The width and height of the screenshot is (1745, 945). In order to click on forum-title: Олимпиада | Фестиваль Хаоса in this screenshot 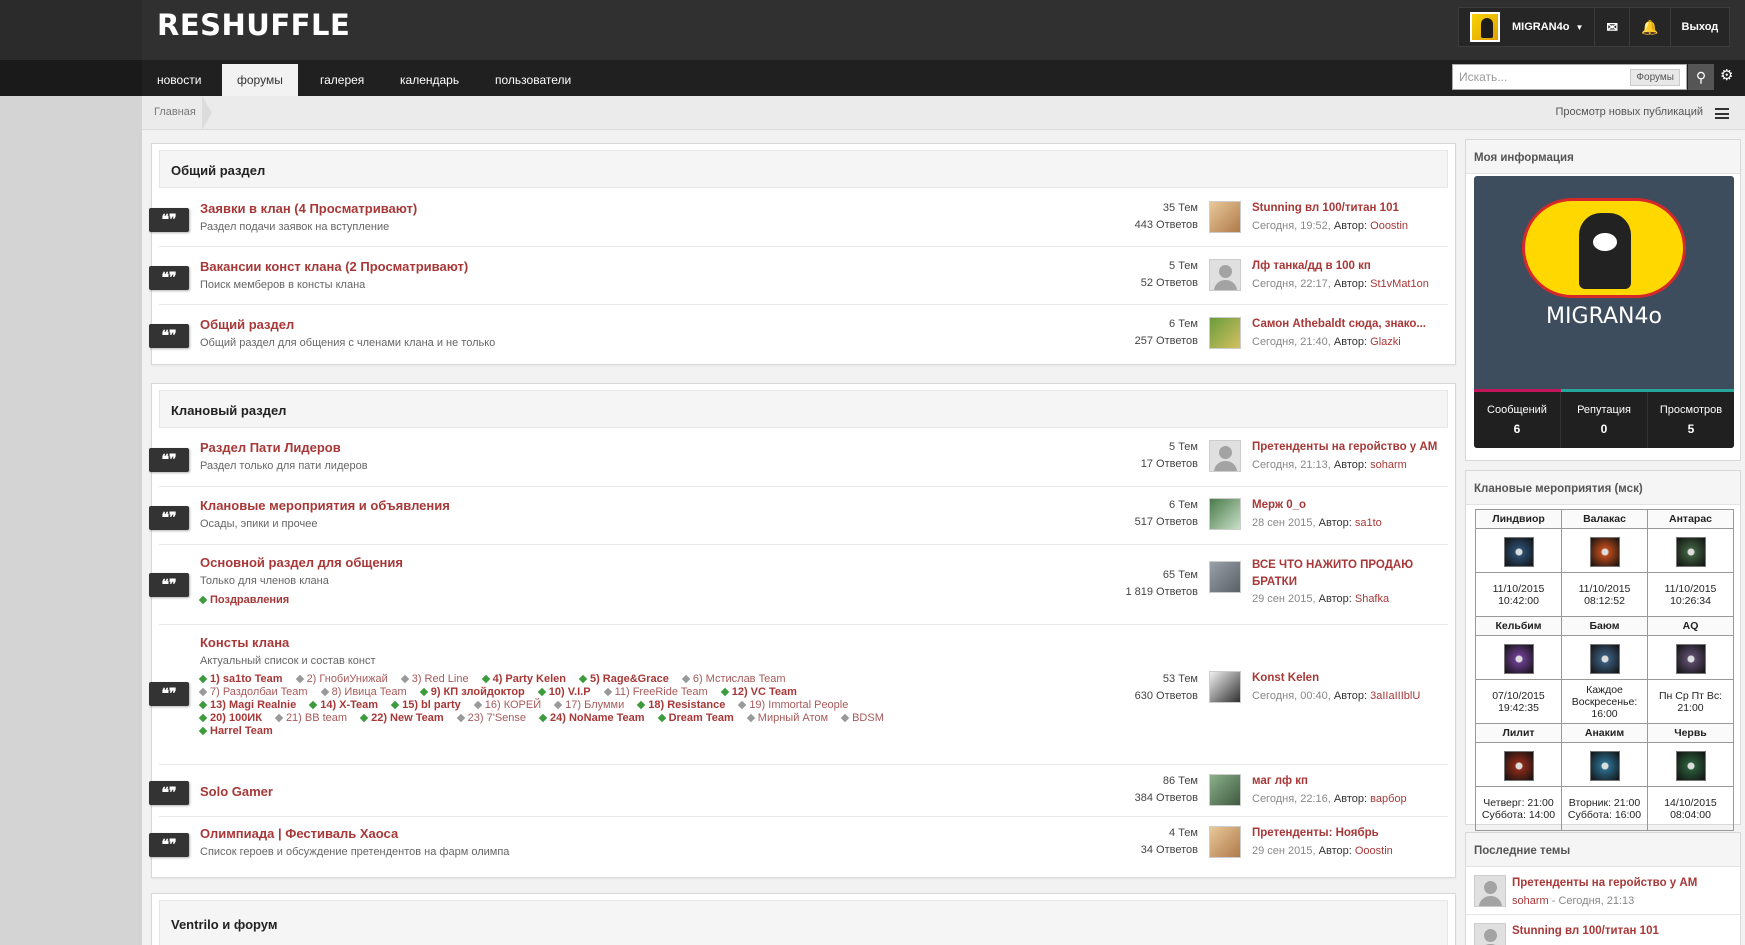, I will do `click(299, 833)`.